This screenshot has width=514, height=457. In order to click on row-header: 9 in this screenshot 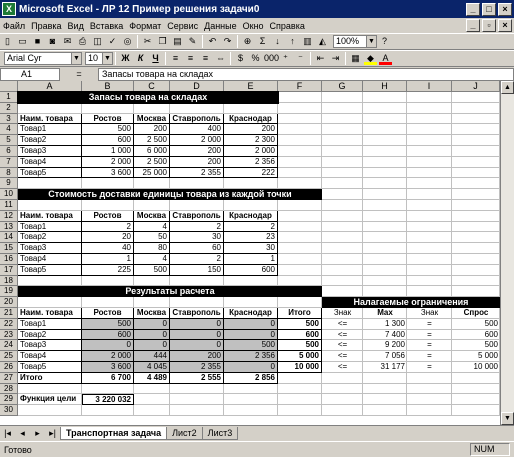, I will do `click(9, 184)`.